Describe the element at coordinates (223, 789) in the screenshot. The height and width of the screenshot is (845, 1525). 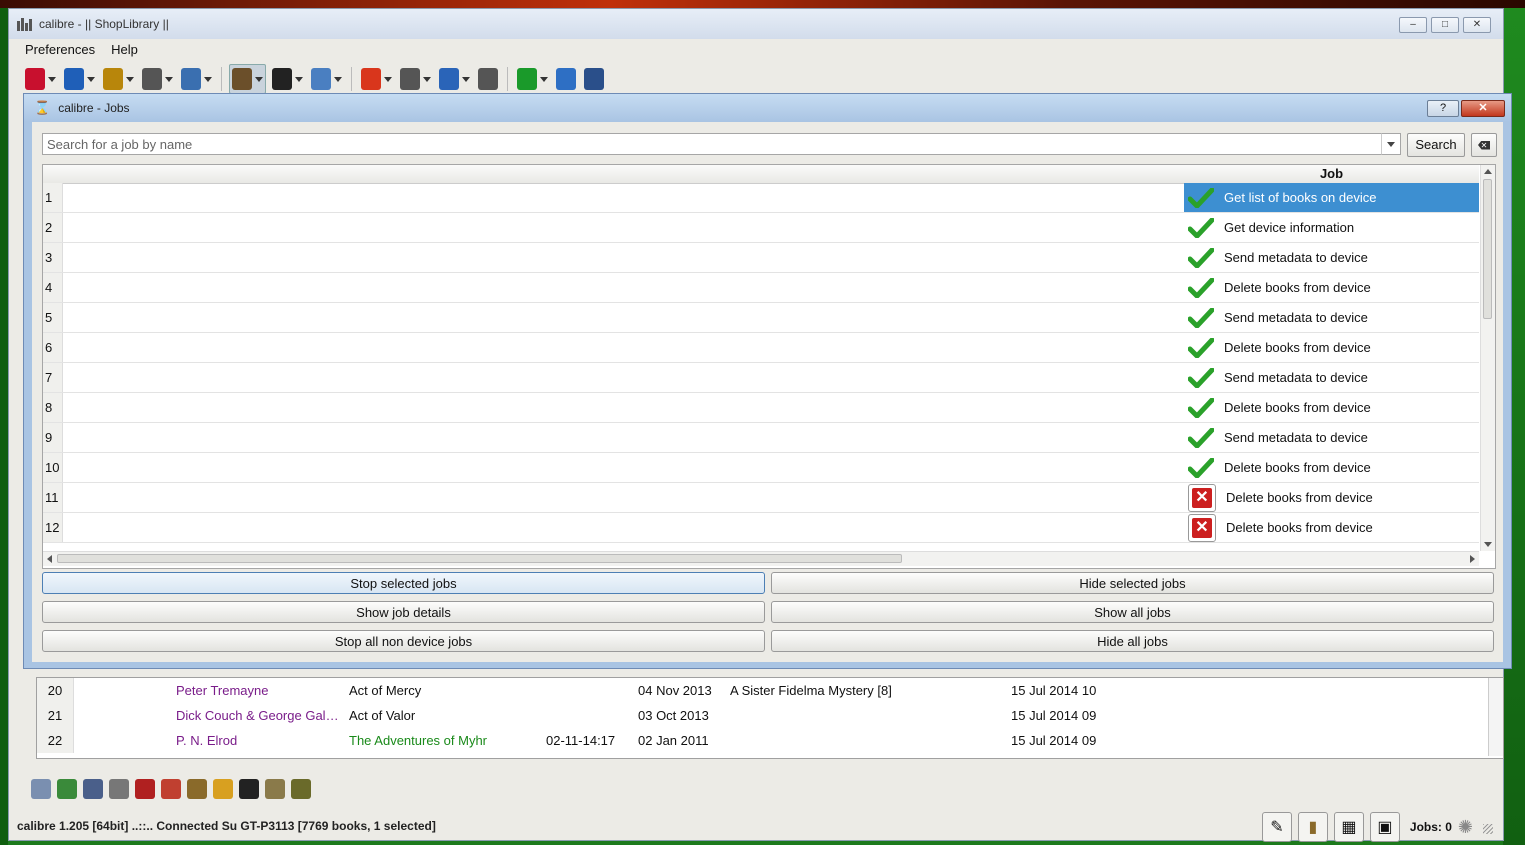
I see `clean-icon` at that location.